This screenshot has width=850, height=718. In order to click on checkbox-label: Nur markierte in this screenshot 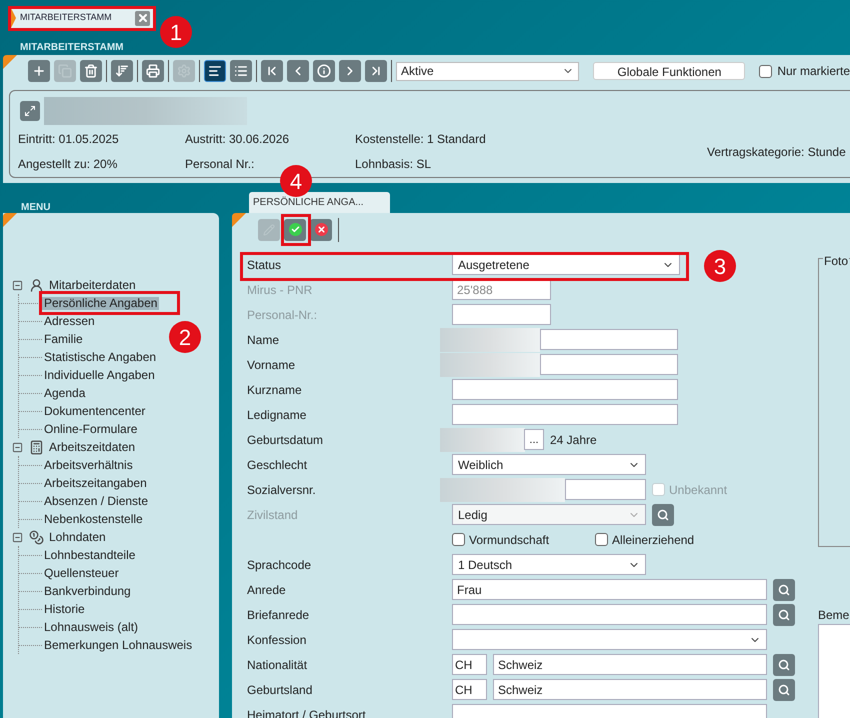, I will do `click(813, 71)`.